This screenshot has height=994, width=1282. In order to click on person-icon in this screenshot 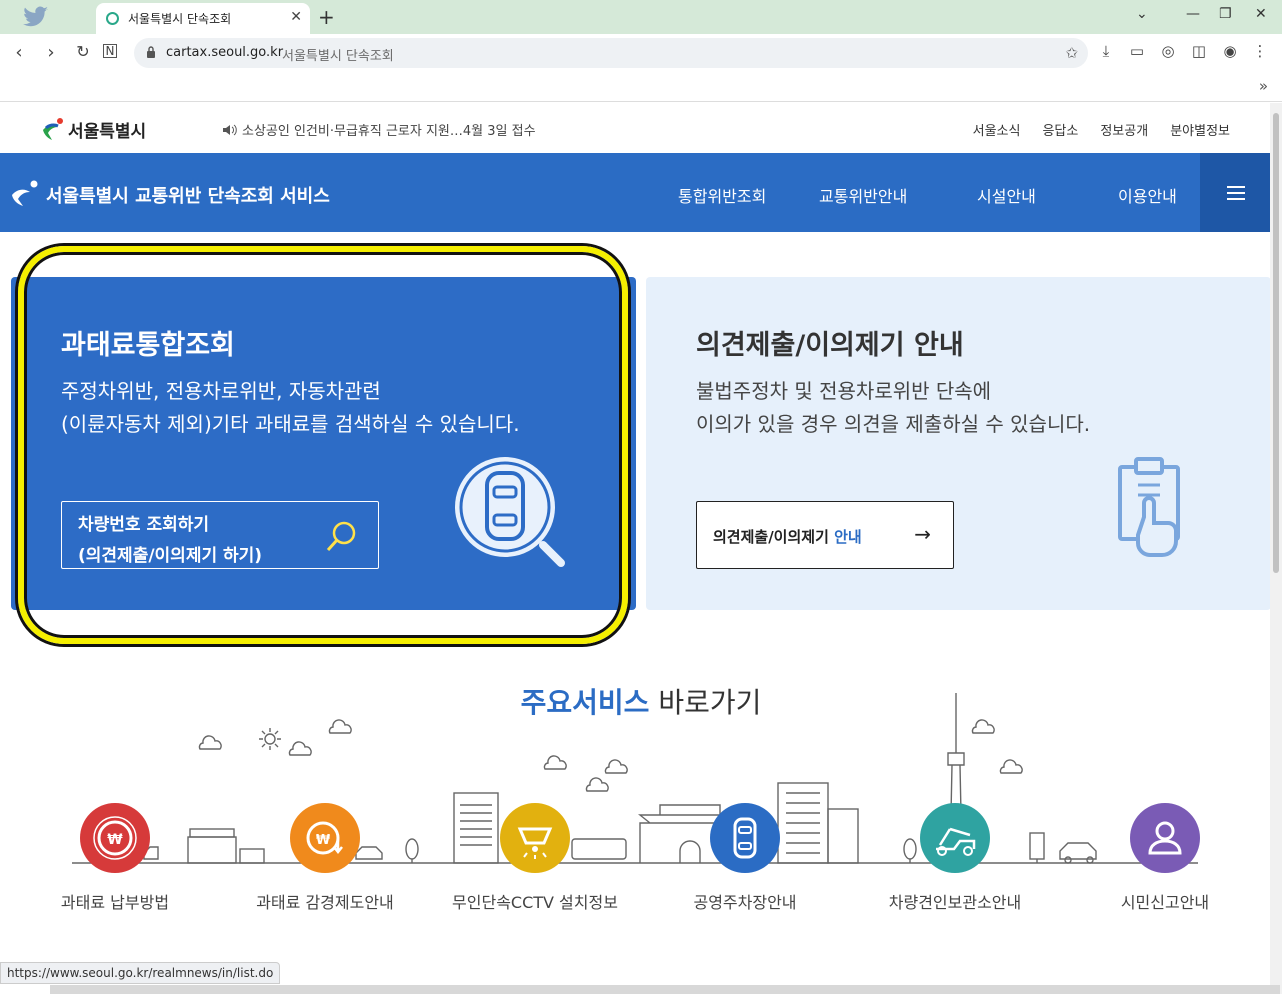, I will do `click(1165, 838)`.